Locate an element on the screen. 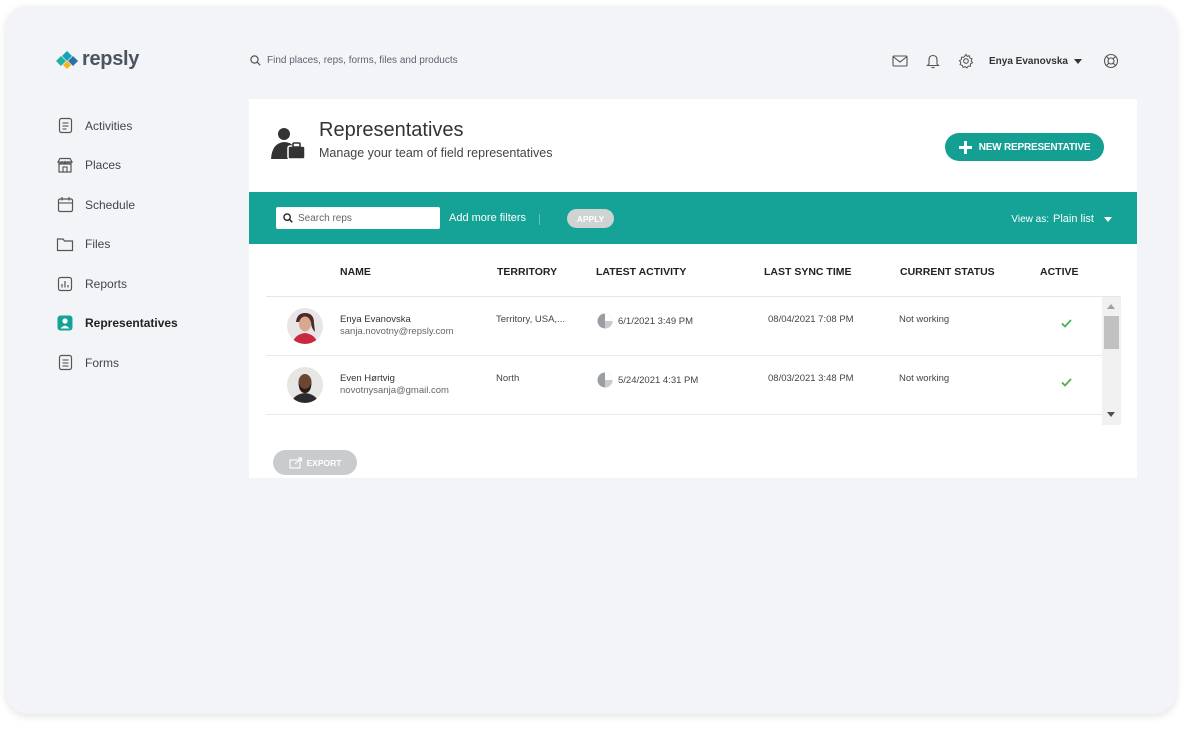 The height and width of the screenshot is (739, 1202). column-header-status: CURRENT STATUS is located at coordinates (947, 272).